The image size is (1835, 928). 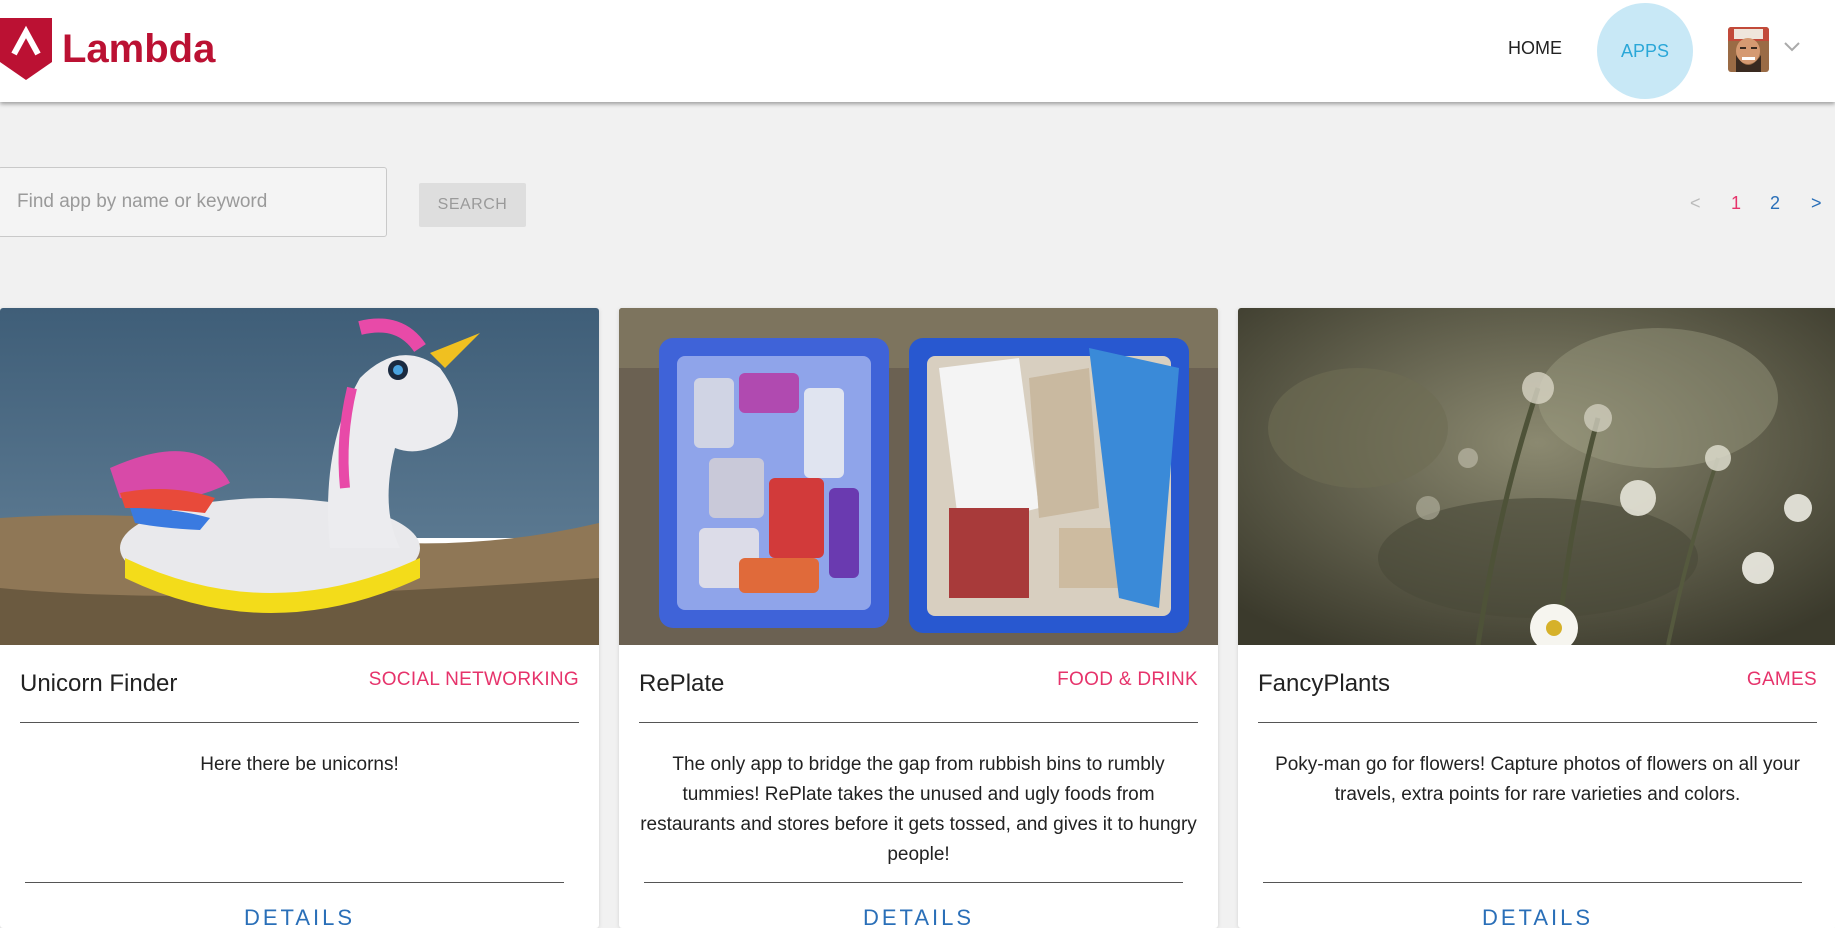 What do you see at coordinates (1695, 203) in the screenshot?
I see `pagination-prev: <` at bounding box center [1695, 203].